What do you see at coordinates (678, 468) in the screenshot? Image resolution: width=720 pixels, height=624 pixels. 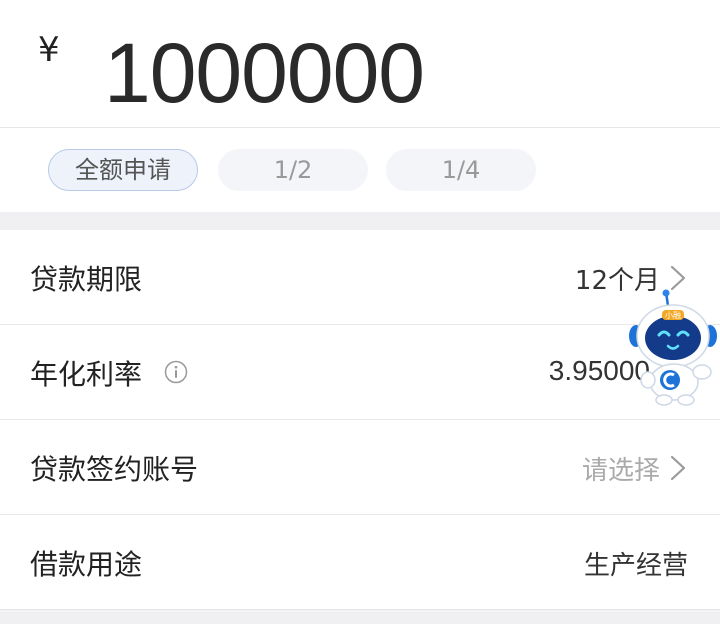 I see `chevron-right-icon` at bounding box center [678, 468].